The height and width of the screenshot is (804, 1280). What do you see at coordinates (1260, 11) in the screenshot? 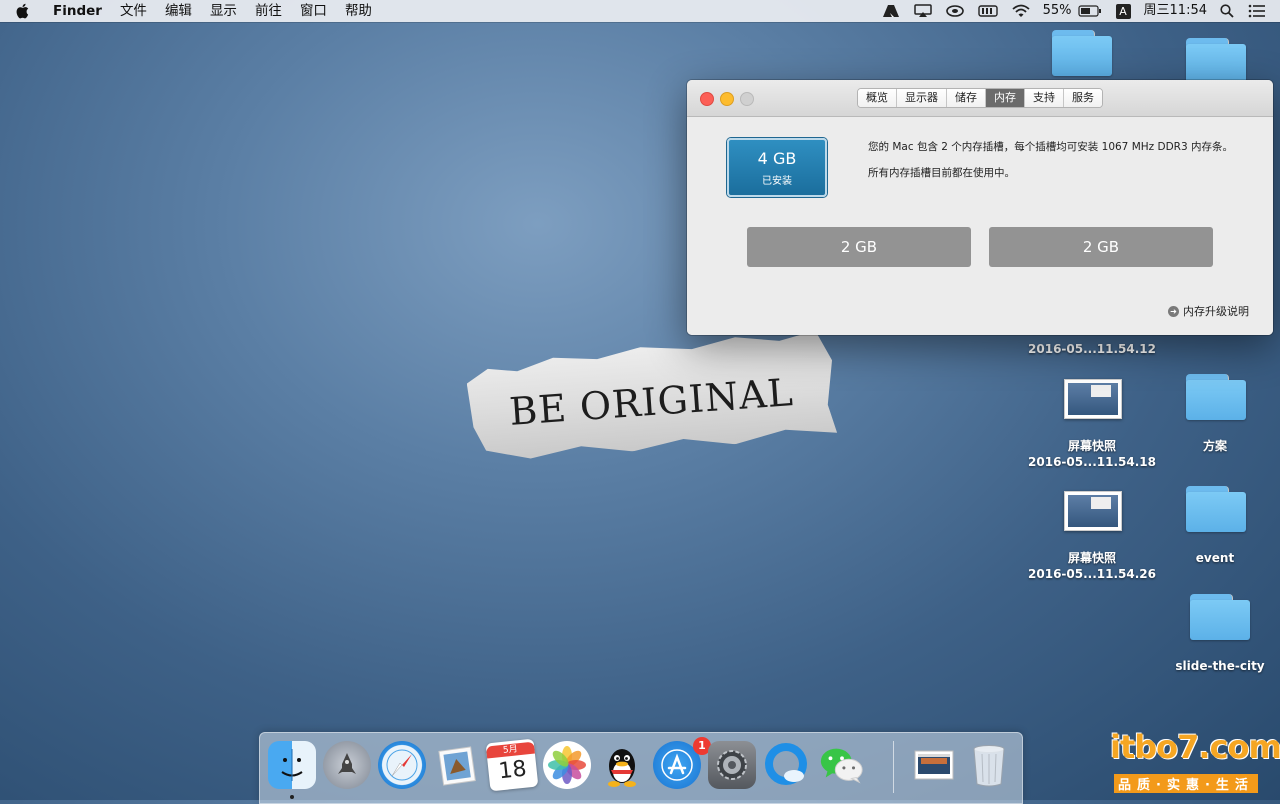
I see `notification-center-icon` at bounding box center [1260, 11].